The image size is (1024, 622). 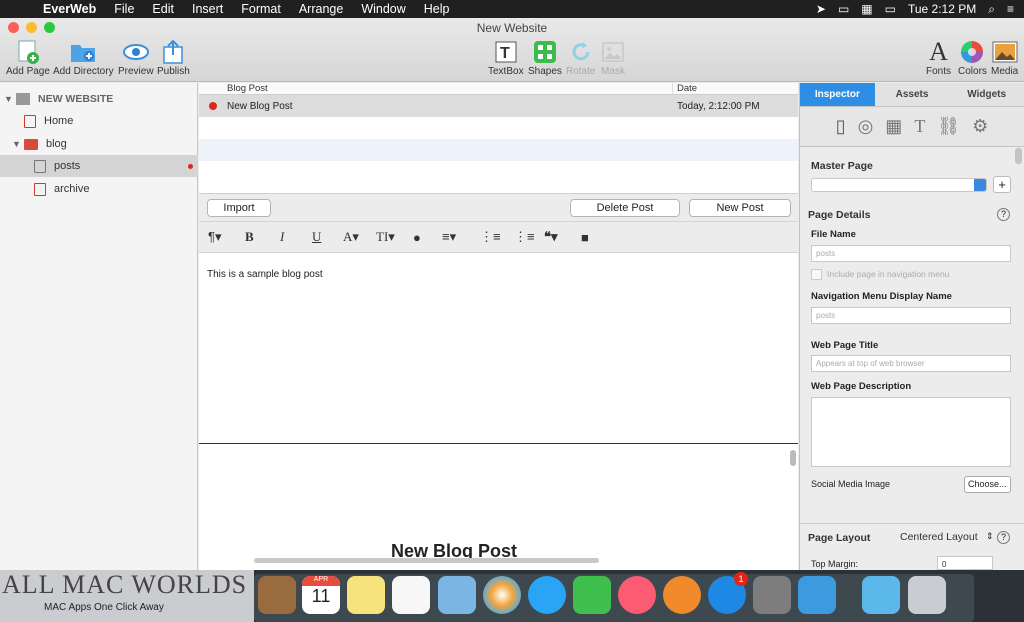 What do you see at coordinates (449, 237) in the screenshot?
I see `align-icon: ≡▾` at bounding box center [449, 237].